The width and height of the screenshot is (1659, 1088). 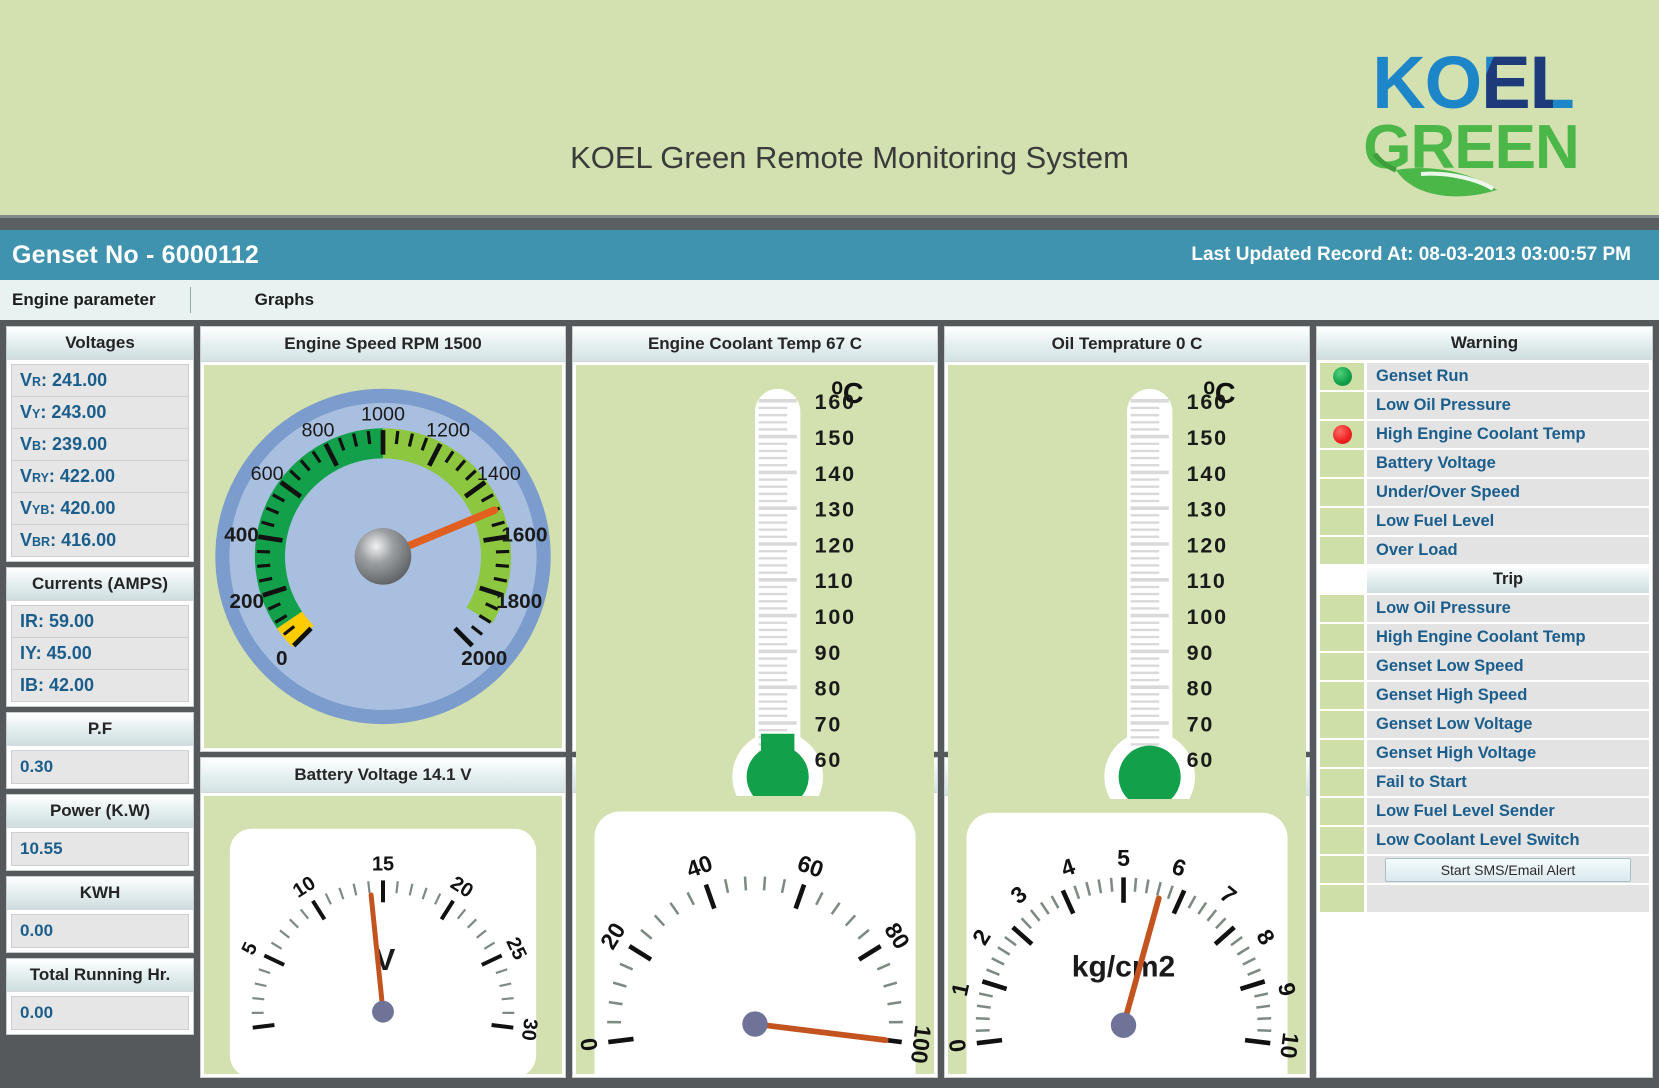 What do you see at coordinates (835, 402) in the screenshot?
I see `svg-text: 160` at bounding box center [835, 402].